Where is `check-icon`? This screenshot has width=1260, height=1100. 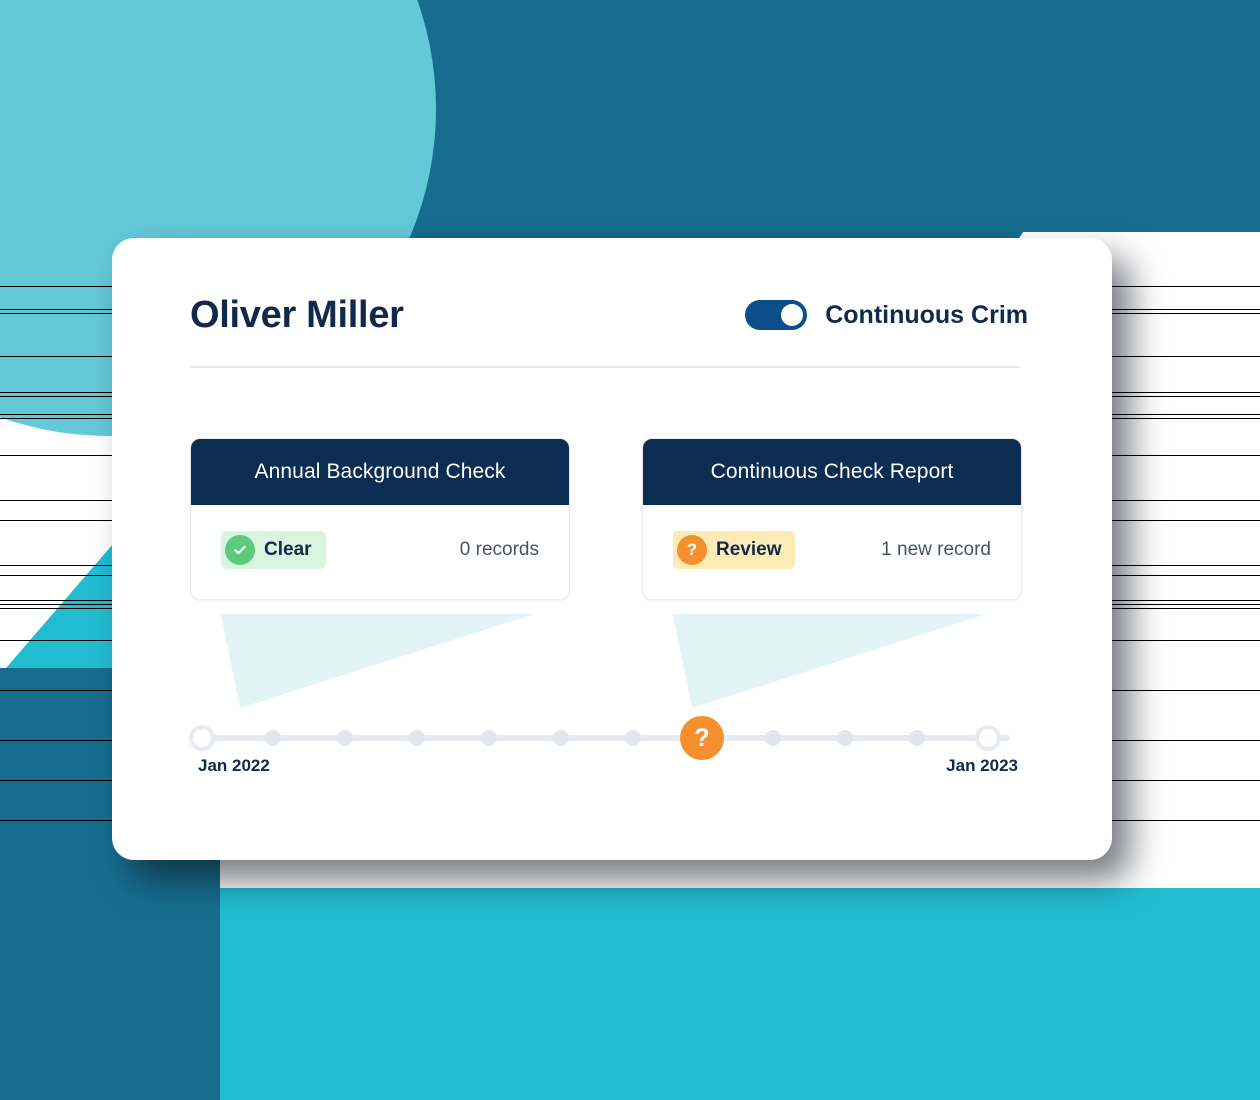 check-icon is located at coordinates (240, 550).